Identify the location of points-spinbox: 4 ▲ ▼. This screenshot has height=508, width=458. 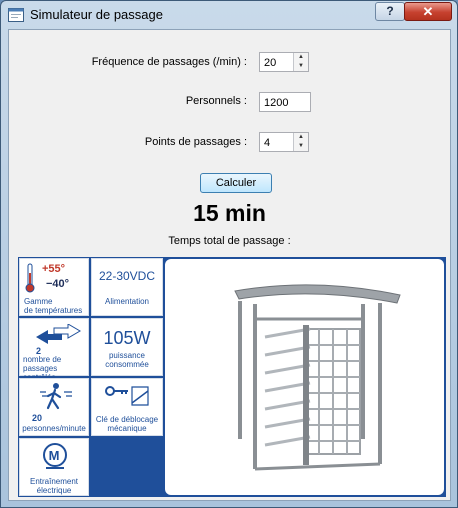
(284, 142).